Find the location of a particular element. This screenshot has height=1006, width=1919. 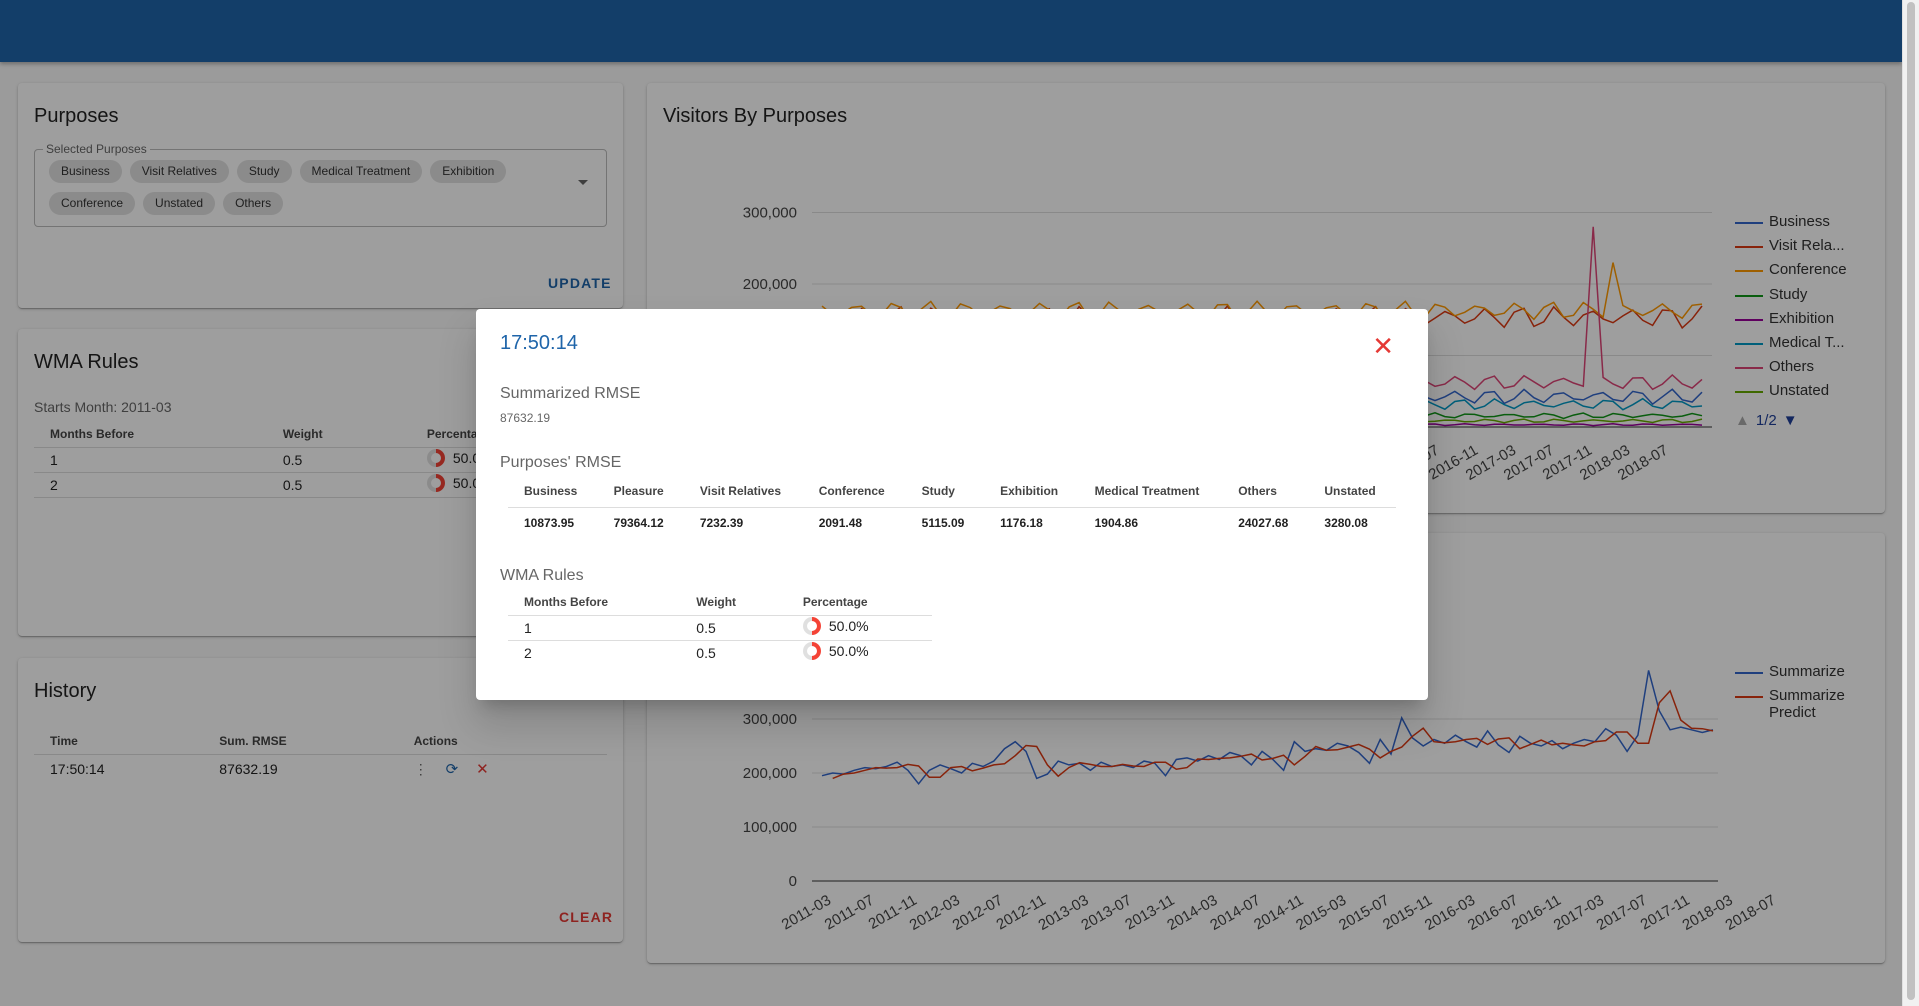

rmse-value-cell: 3280.08 is located at coordinates (1346, 523).